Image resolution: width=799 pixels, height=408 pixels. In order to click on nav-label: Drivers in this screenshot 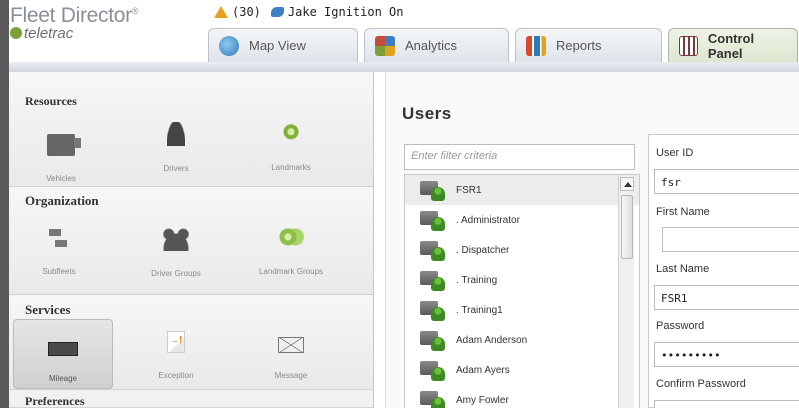, I will do `click(176, 168)`.